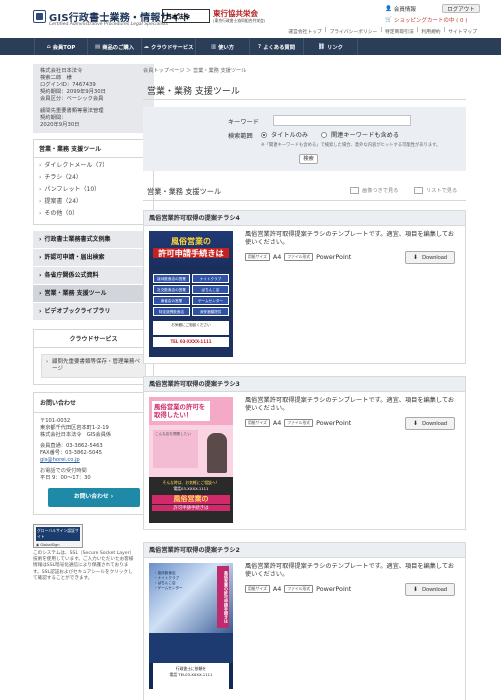  Describe the element at coordinates (56, 78) in the screenshot. I see `user-name: 検索二郎 様` at that location.